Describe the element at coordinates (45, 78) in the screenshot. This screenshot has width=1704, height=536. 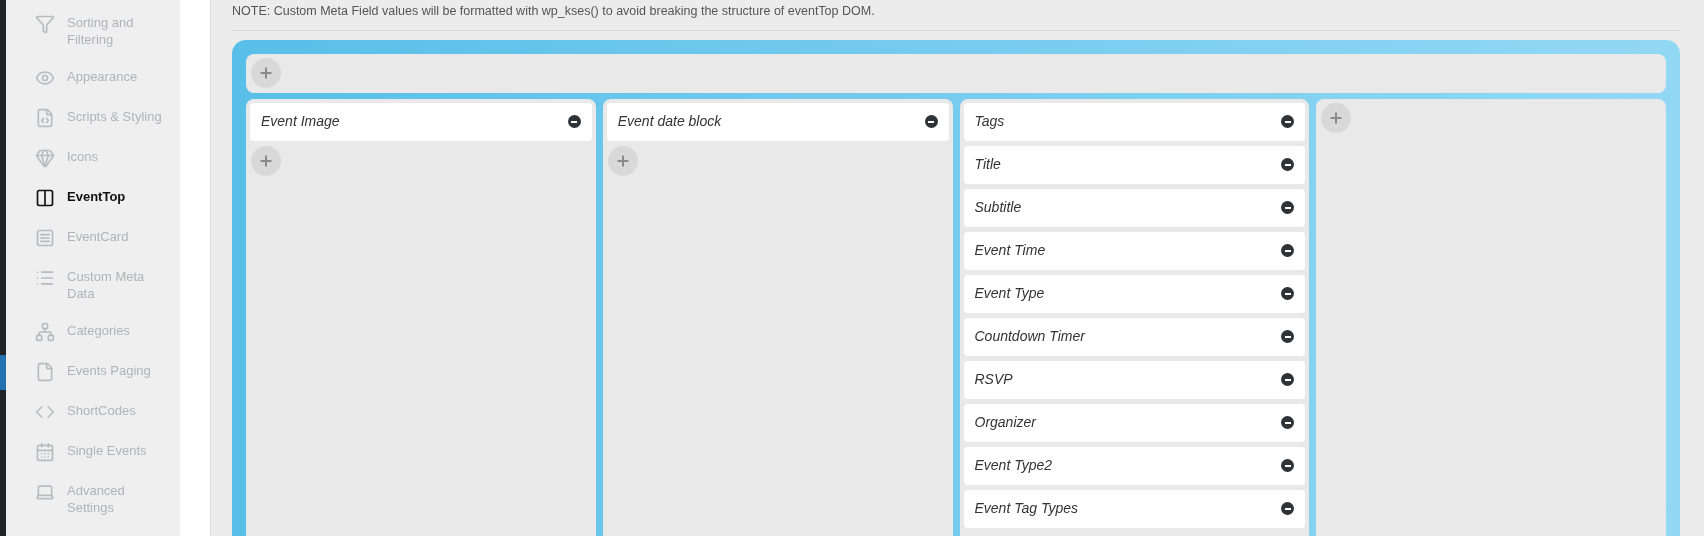
I see `eye-icon` at that location.